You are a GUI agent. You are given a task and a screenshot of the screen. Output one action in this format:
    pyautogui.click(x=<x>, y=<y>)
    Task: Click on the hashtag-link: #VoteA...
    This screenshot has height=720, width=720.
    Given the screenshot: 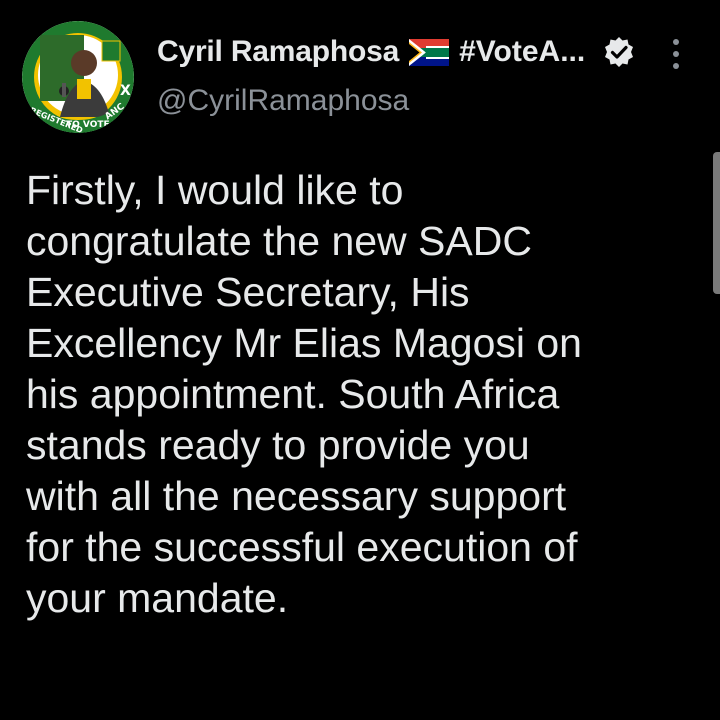 What is the action you would take?
    pyautogui.click(x=522, y=52)
    